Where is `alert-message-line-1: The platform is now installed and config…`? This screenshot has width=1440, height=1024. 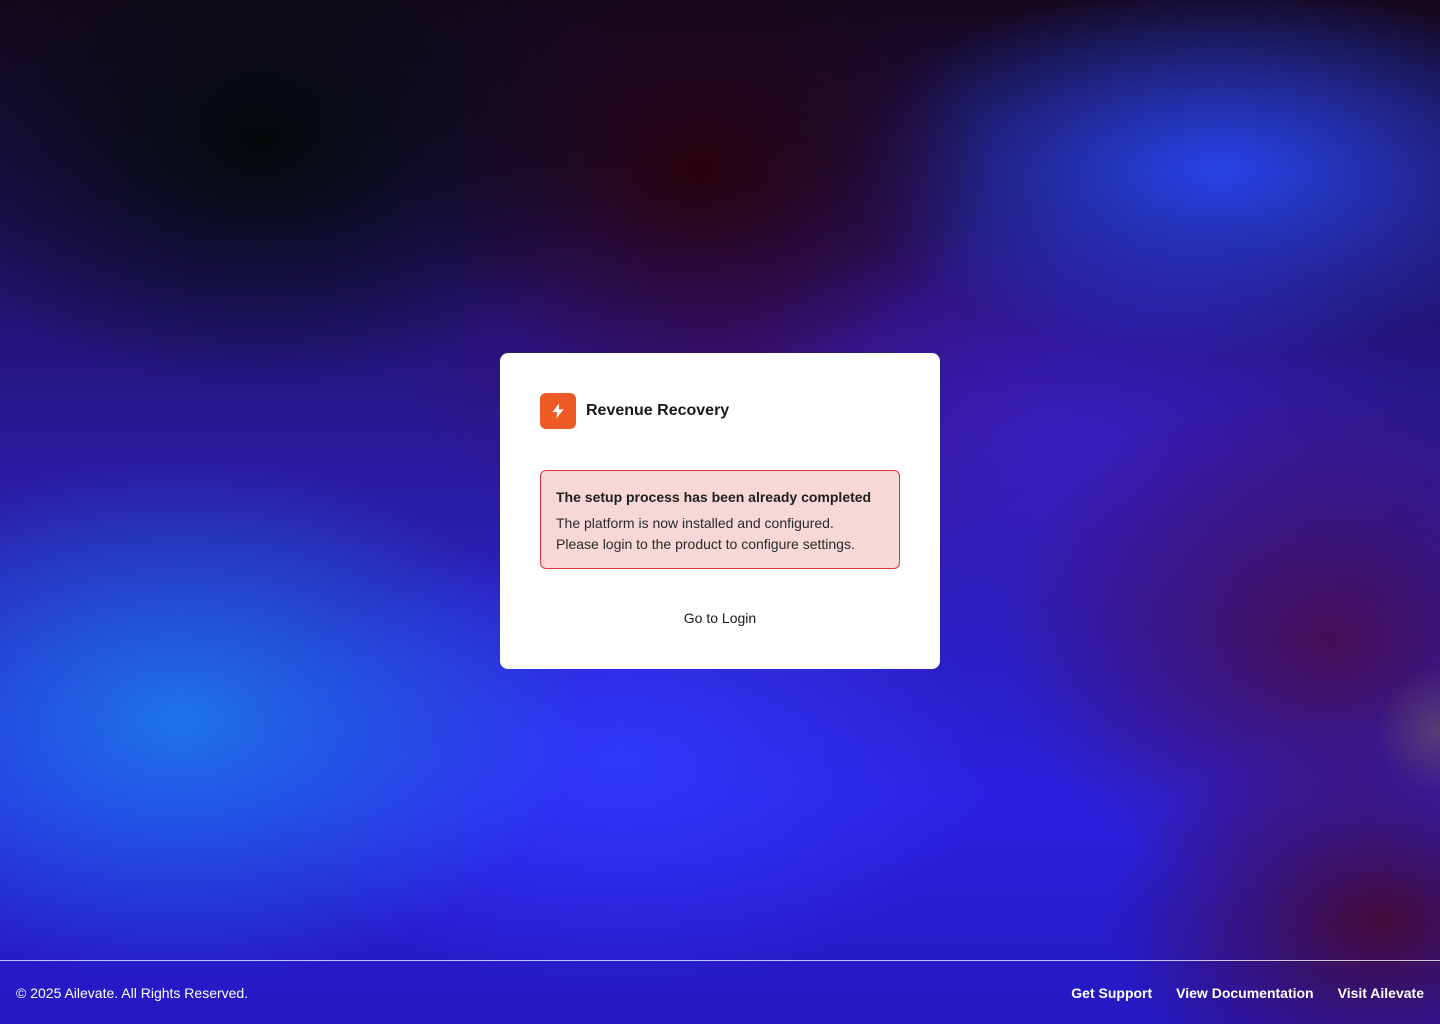
alert-message-line-1: The platform is now installed and config… is located at coordinates (695, 523).